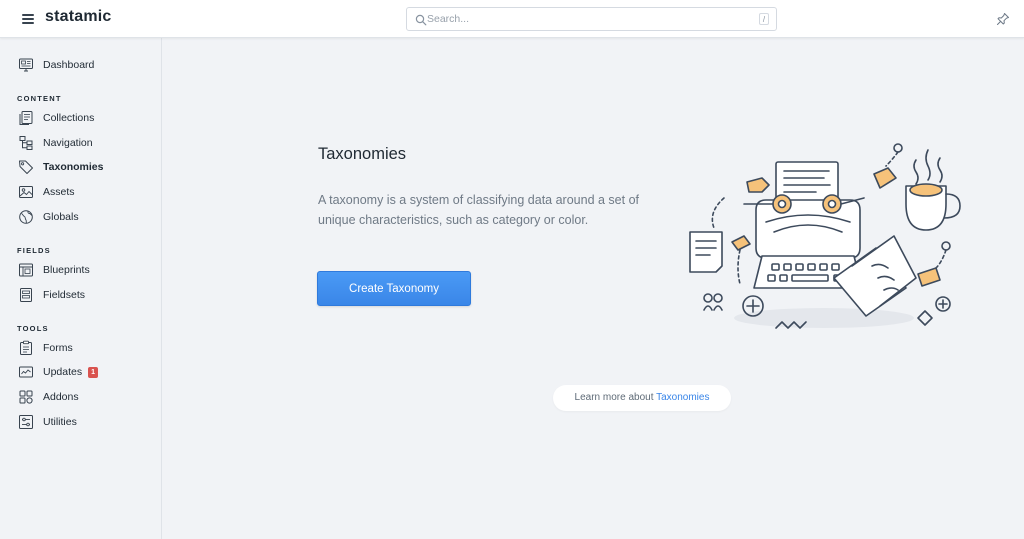 This screenshot has height=539, width=1024. I want to click on sidebar-item-globals: Globals, so click(48, 217).